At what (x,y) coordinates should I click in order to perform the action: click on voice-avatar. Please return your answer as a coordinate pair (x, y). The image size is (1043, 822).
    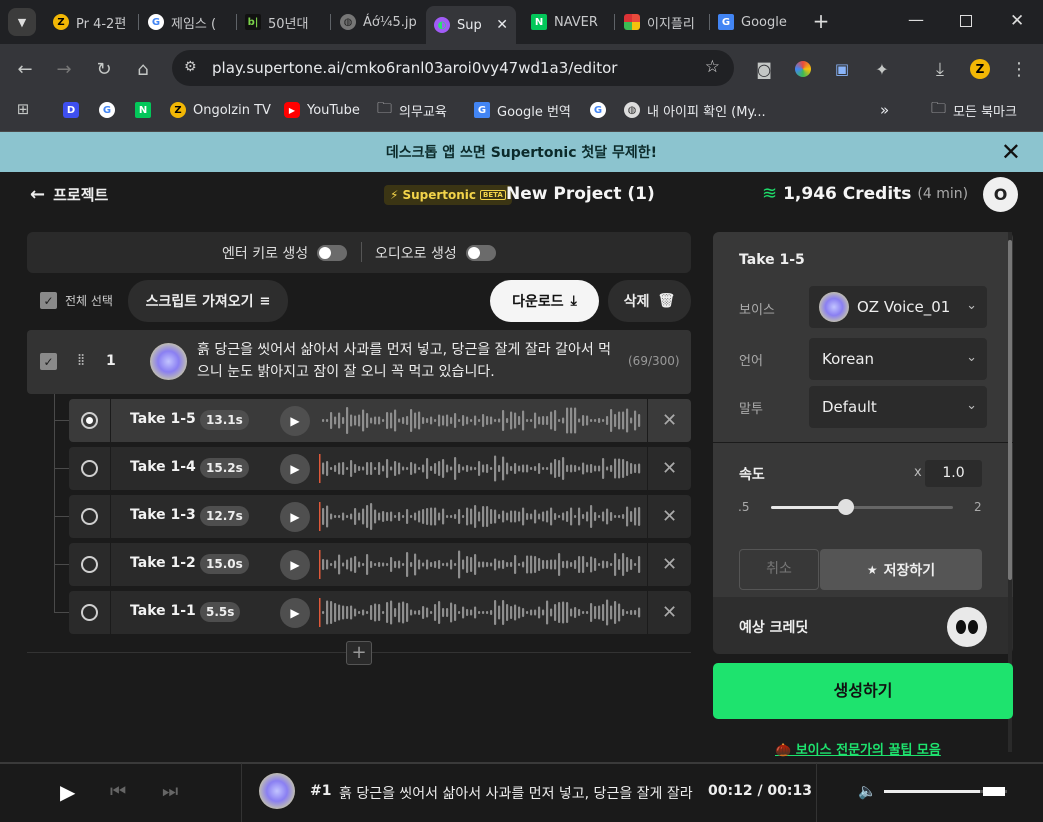
    Looking at the image, I should click on (168, 361).